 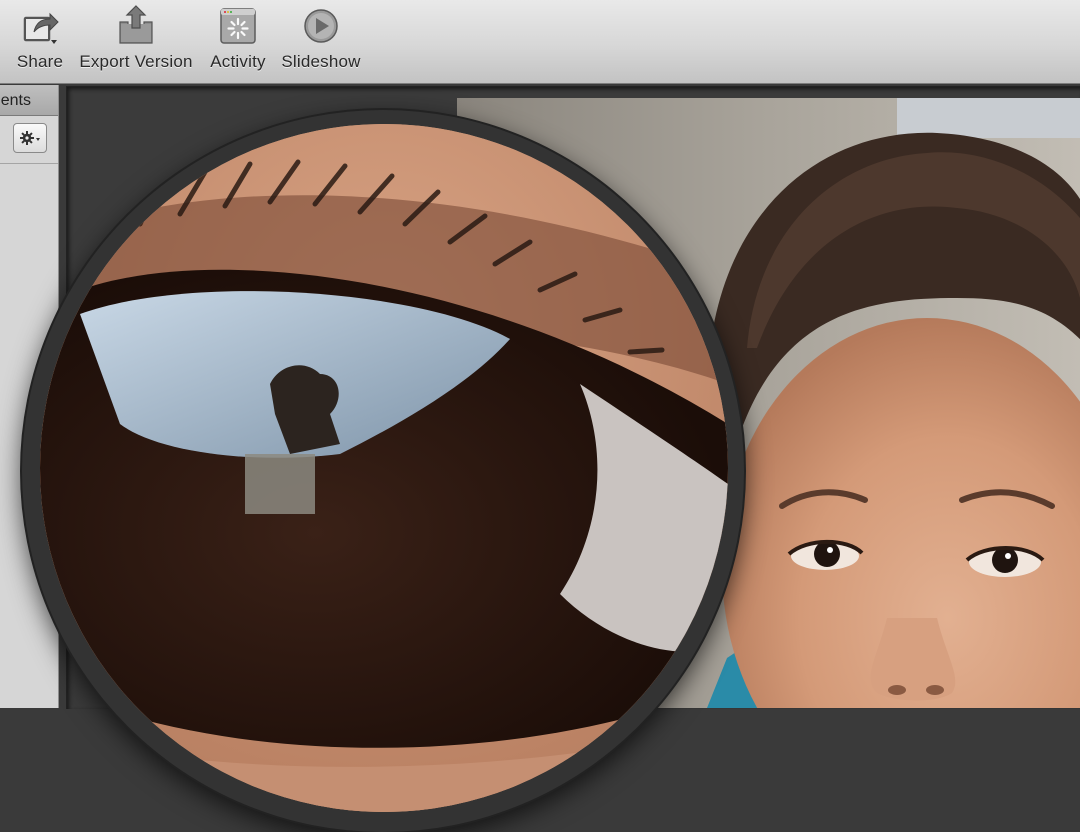 I want to click on slideshow-icon, so click(x=321, y=25).